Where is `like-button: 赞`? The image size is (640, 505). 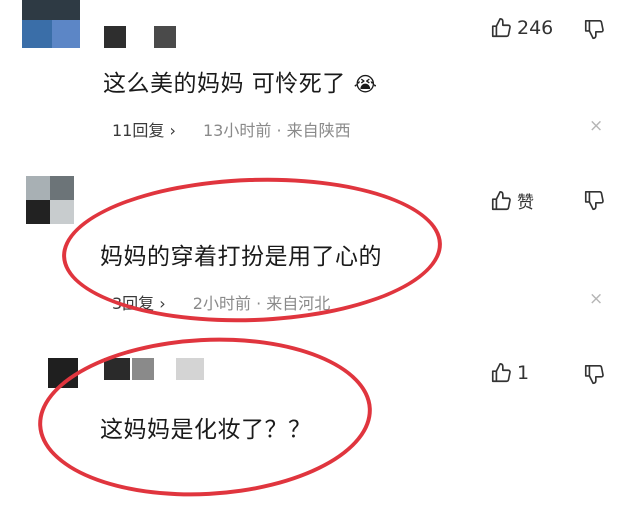 like-button: 赞 is located at coordinates (512, 200).